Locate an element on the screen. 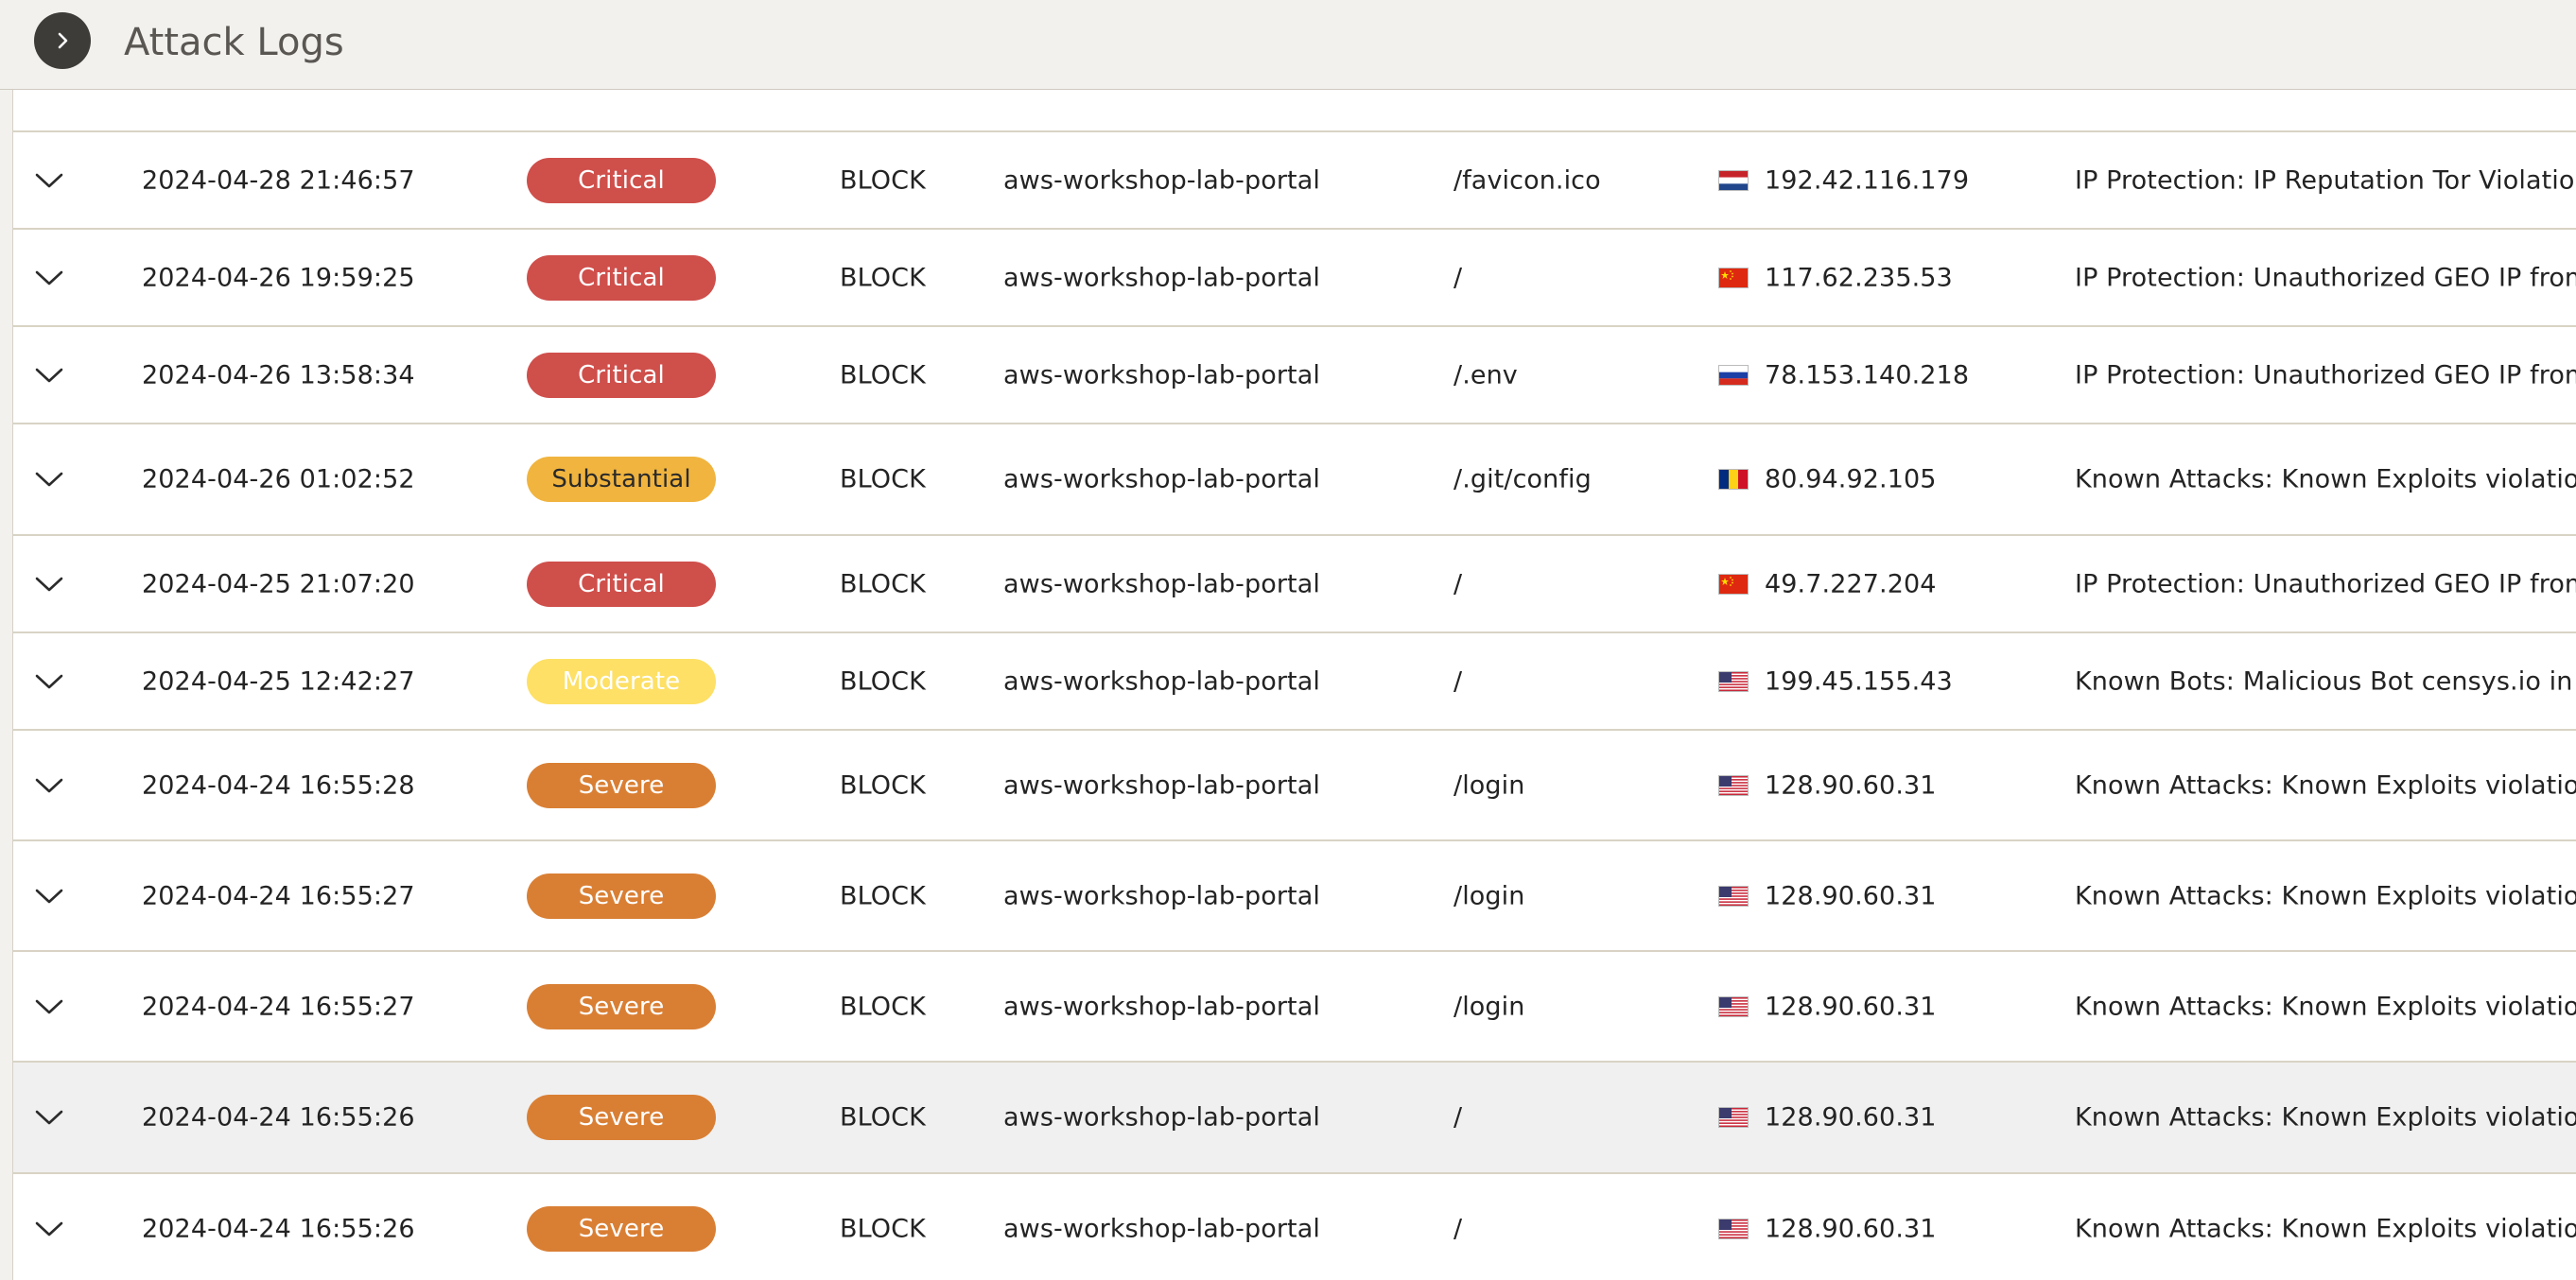 The image size is (2576, 1280). source-ip: 199.45.155.43 is located at coordinates (1859, 681).